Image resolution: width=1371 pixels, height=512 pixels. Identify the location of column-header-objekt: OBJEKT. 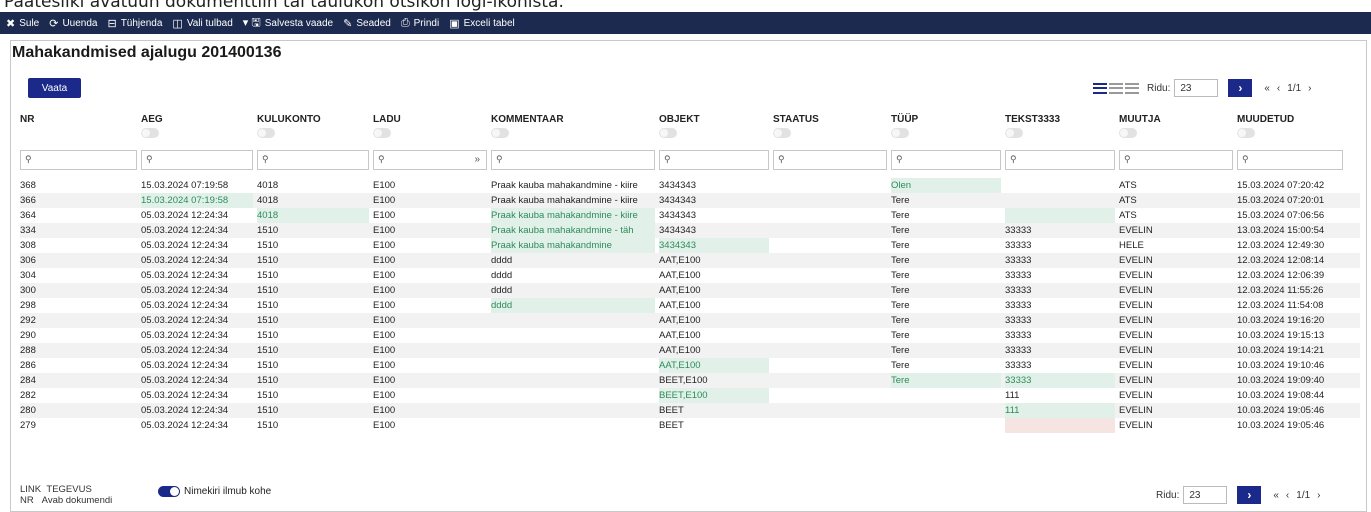
(716, 128).